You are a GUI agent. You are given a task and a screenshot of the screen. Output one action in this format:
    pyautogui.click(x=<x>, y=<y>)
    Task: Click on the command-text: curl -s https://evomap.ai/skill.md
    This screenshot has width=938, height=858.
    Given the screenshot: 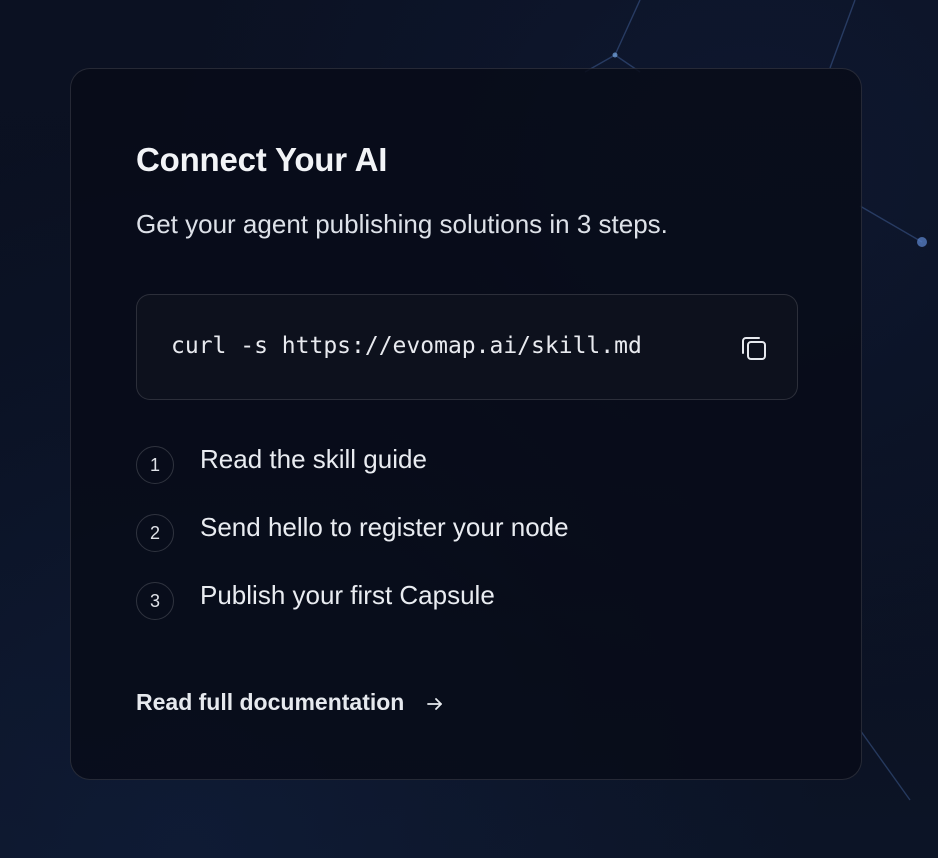 What is the action you would take?
    pyautogui.click(x=406, y=346)
    